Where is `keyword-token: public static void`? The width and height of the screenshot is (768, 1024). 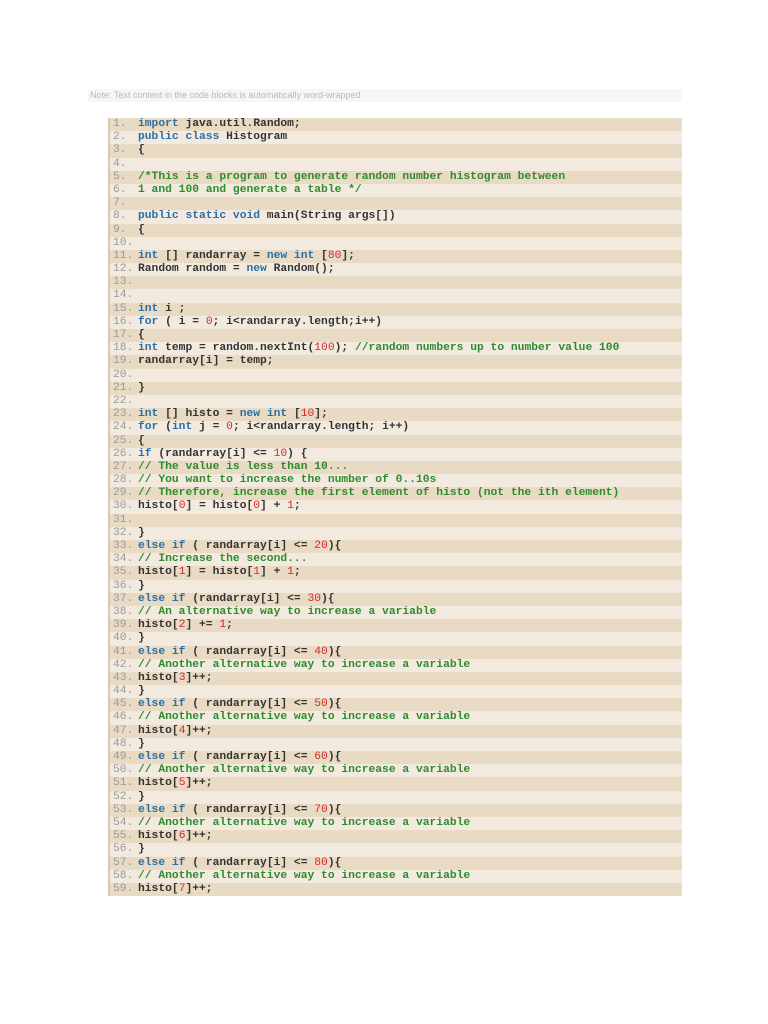
keyword-token: public static void is located at coordinates (199, 216).